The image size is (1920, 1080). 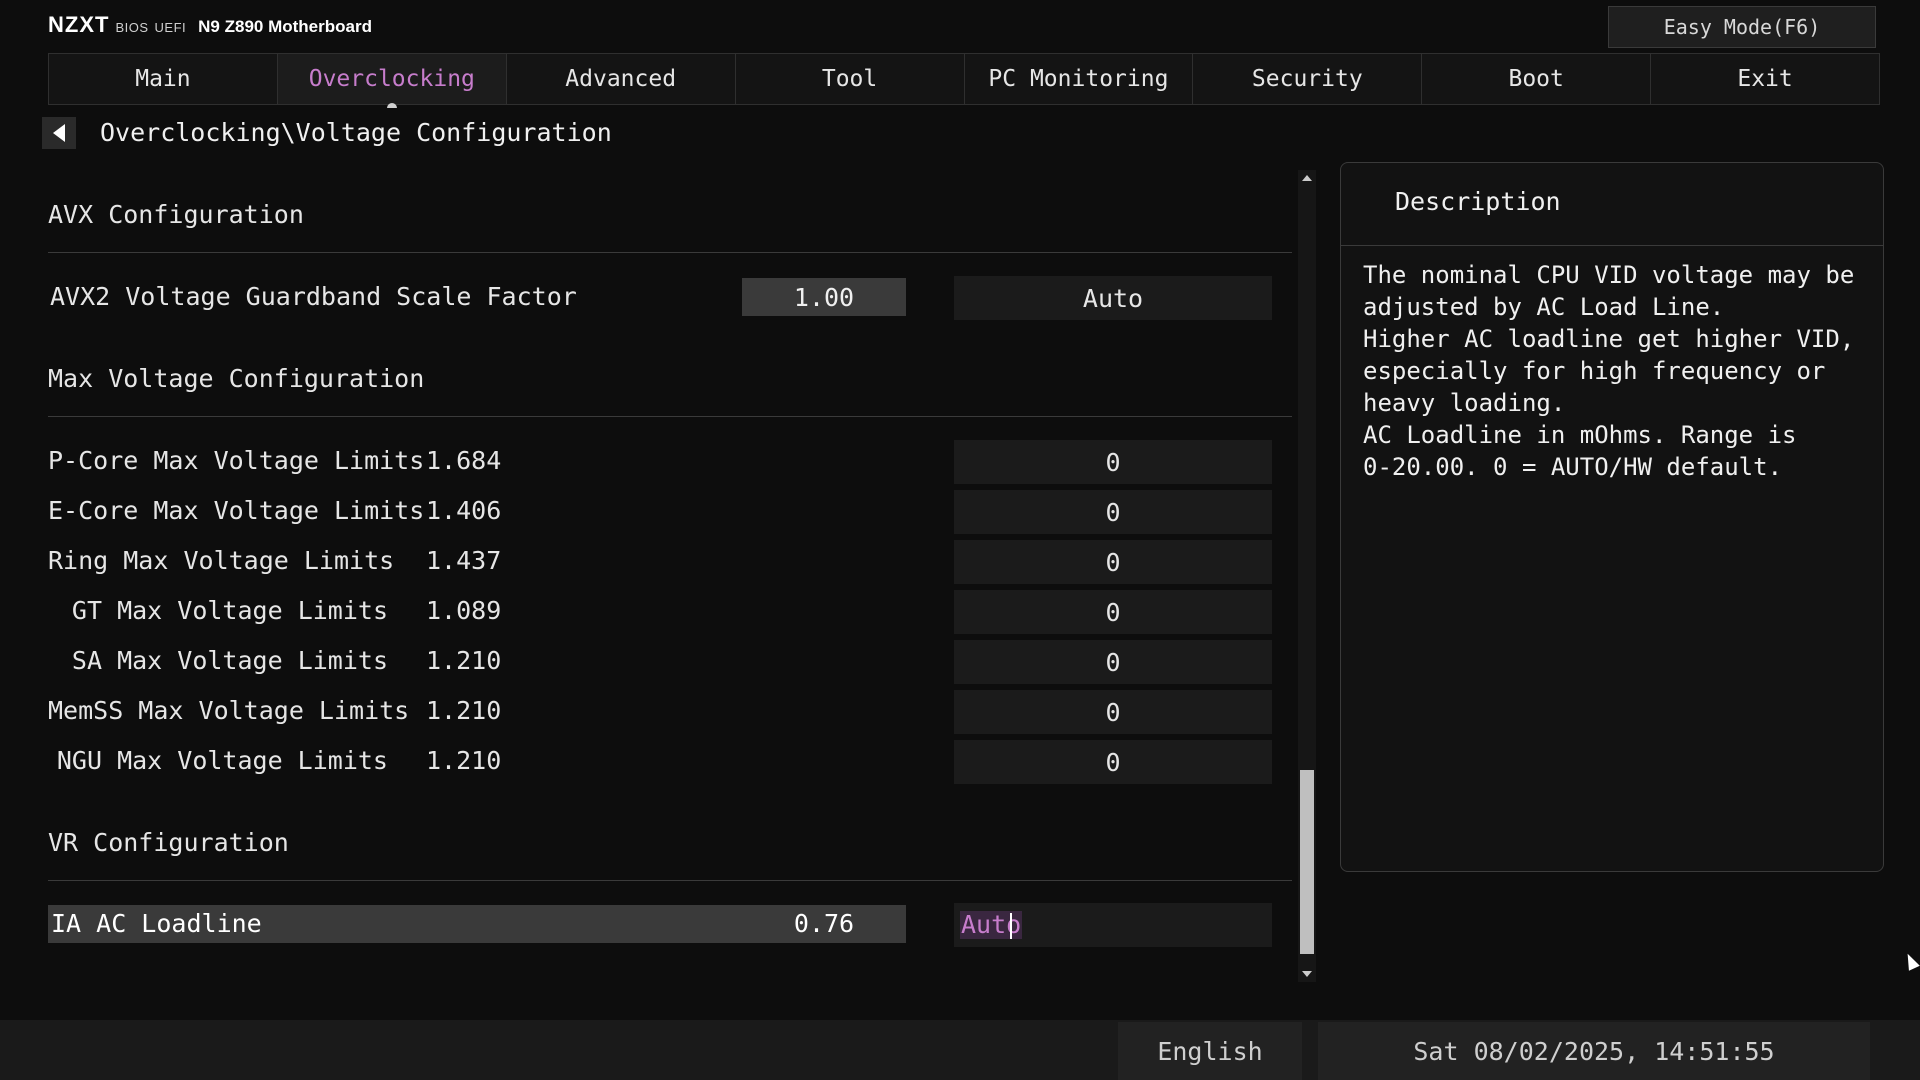 I want to click on tab-tool: Tool, so click(x=849, y=79).